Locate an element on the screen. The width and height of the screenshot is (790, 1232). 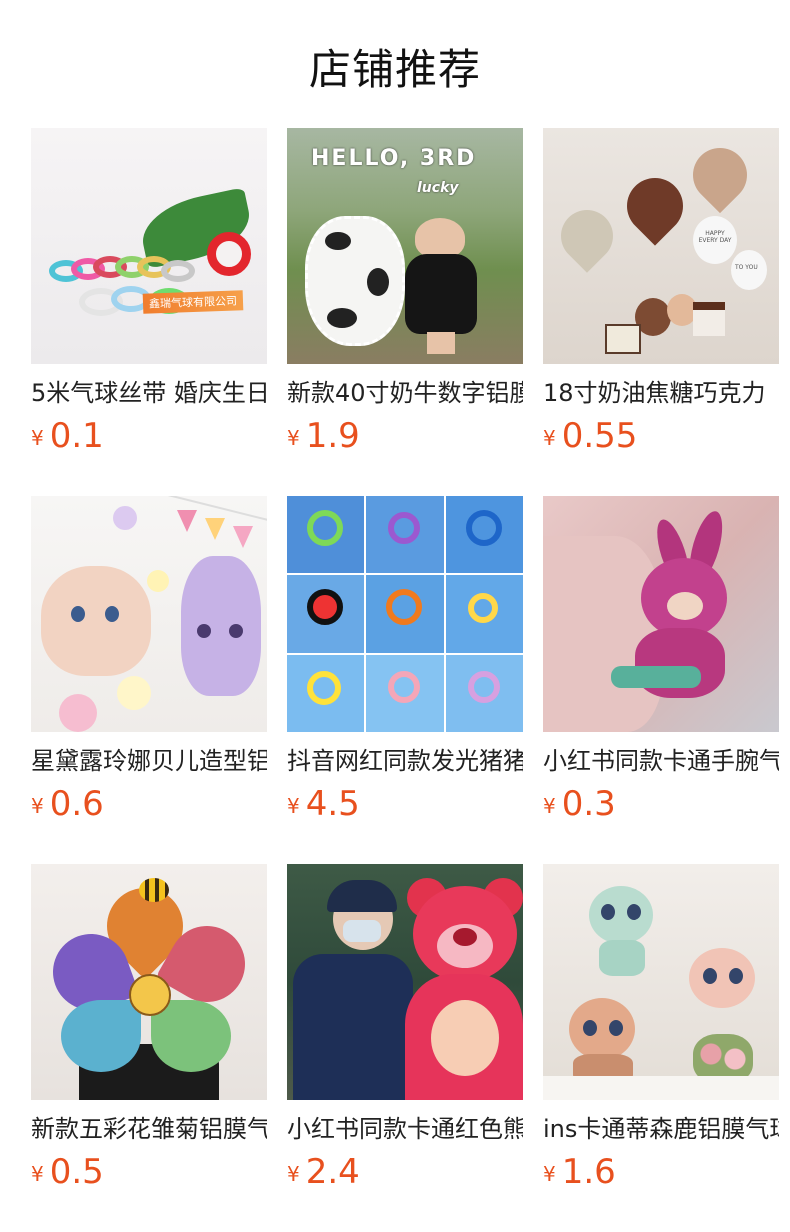
product-title: 星黛露玲娜贝儿造型铝 is located at coordinates (149, 761).